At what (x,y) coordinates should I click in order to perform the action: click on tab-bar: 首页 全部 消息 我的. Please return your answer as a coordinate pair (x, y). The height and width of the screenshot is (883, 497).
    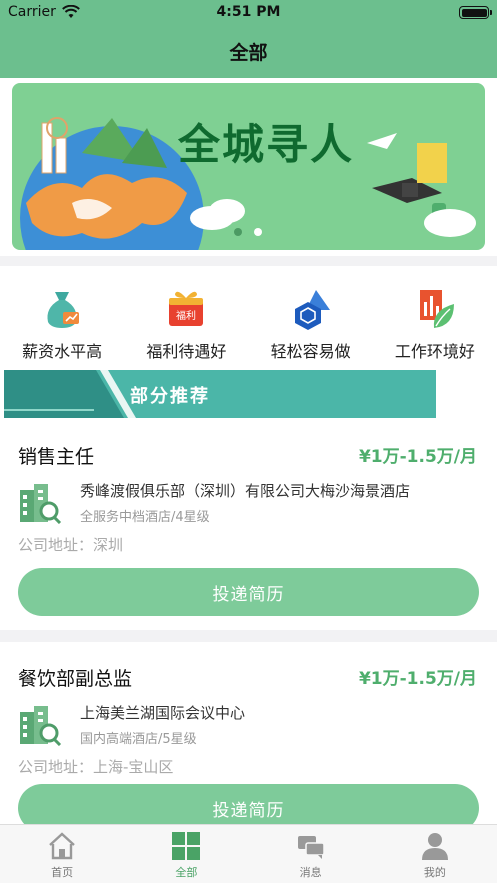
    Looking at the image, I should click on (248, 853).